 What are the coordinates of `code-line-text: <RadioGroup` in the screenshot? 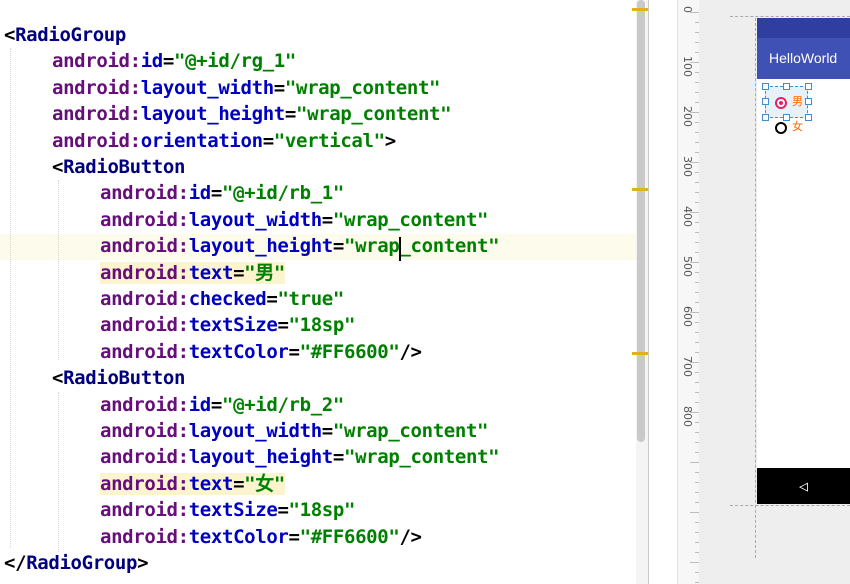 It's located at (65, 35).